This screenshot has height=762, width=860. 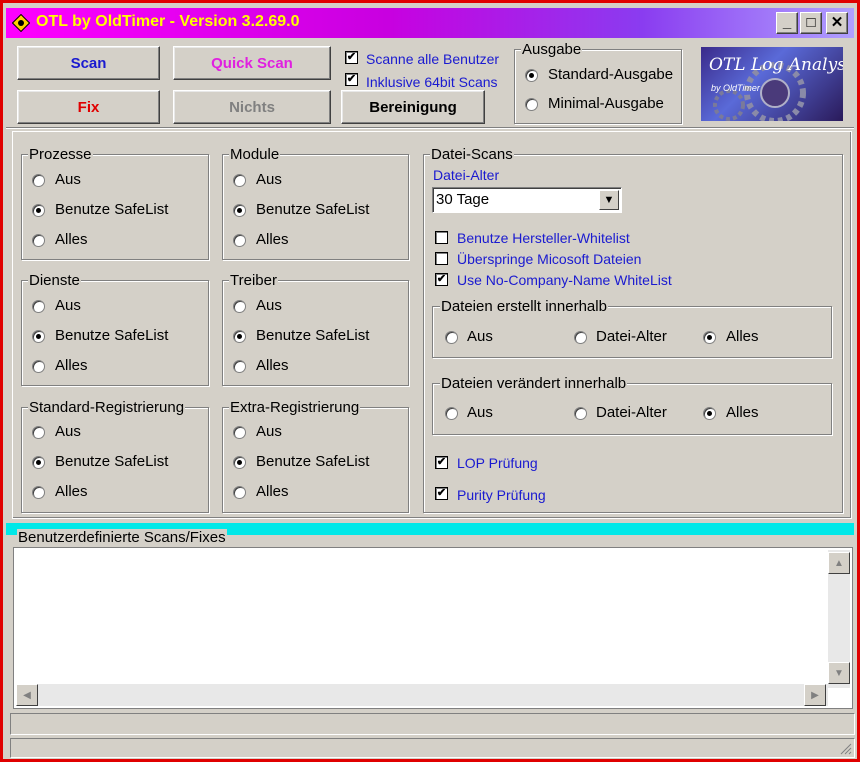 I want to click on extra-reg-aus-radio, so click(x=239, y=432).